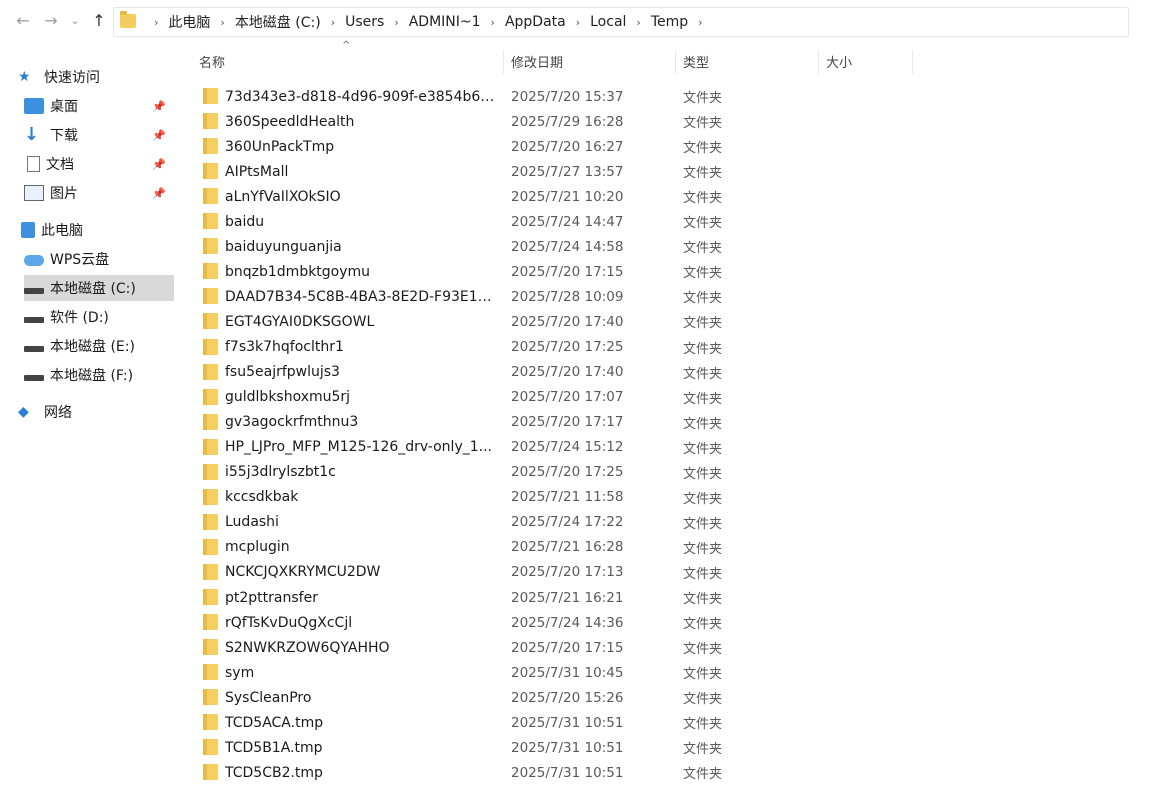 This screenshot has width=1158, height=792. Describe the element at coordinates (97, 230) in the screenshot. I see `sidebar-item-this-pc: 此电脑` at that location.